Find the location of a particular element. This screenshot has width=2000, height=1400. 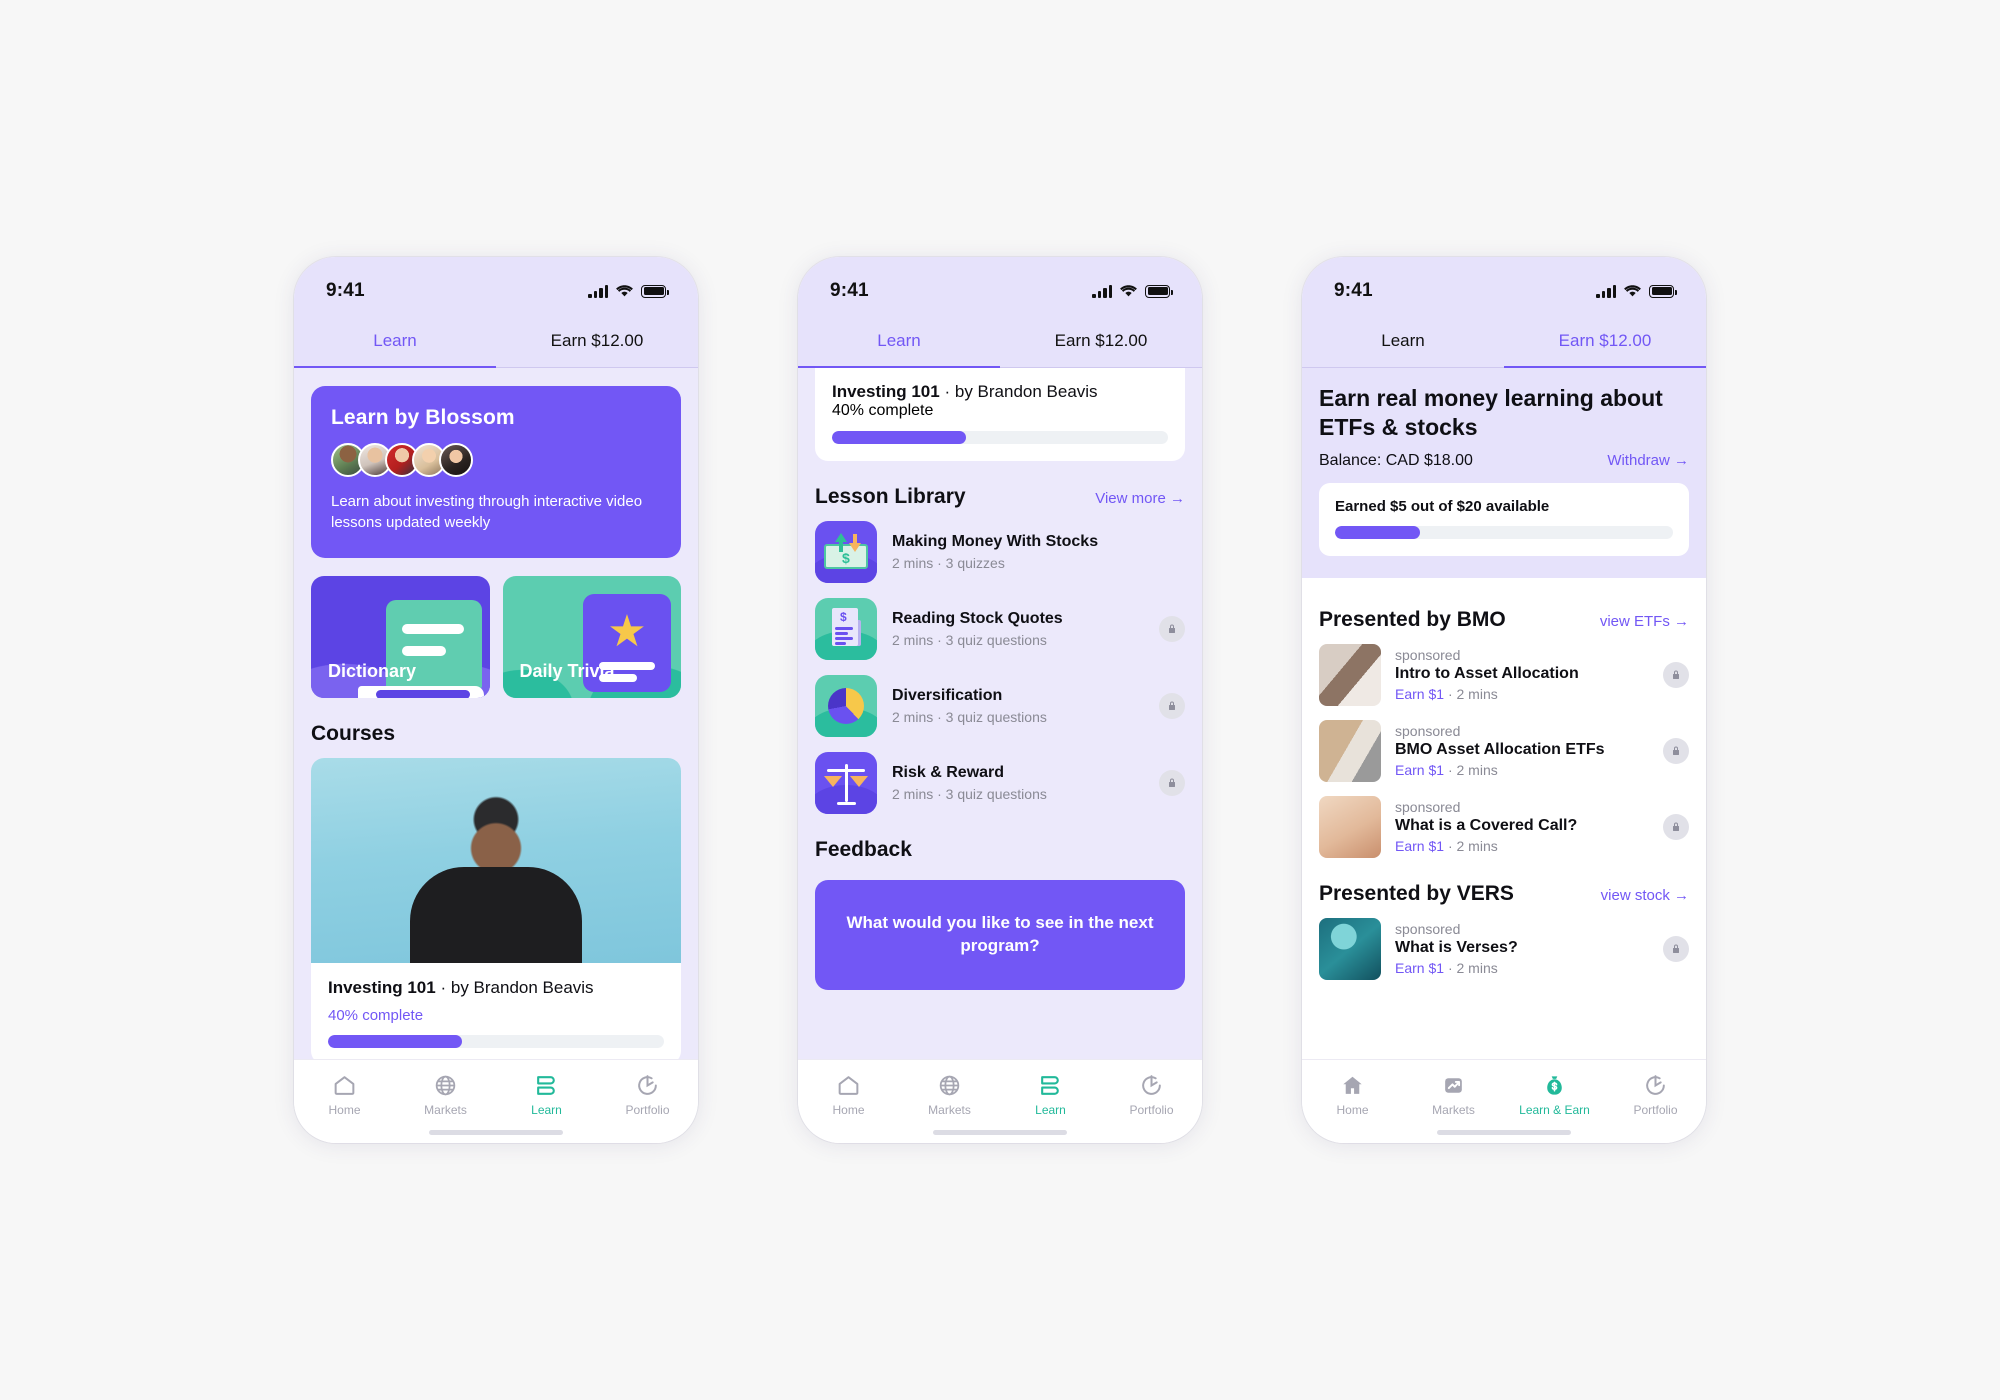

lesson-thumbnail-diversification is located at coordinates (846, 706).